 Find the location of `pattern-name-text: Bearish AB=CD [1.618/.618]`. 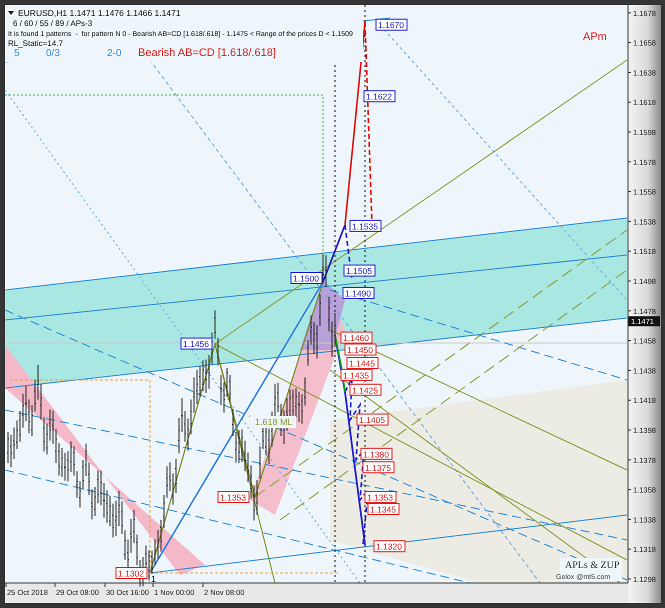

pattern-name-text: Bearish AB=CD [1.618/.618] is located at coordinates (207, 53).